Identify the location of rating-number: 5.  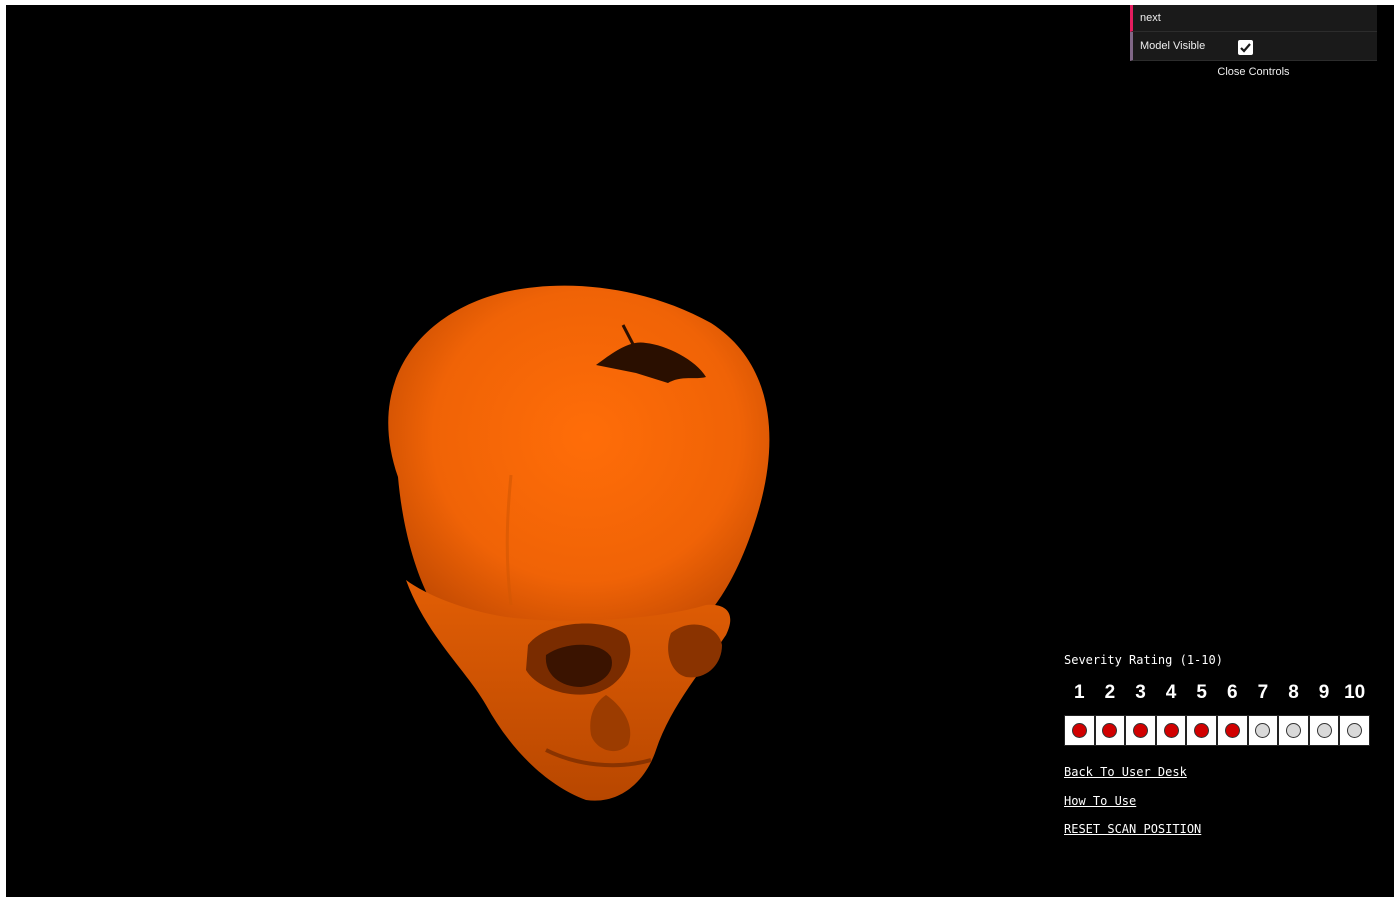
(1201, 692).